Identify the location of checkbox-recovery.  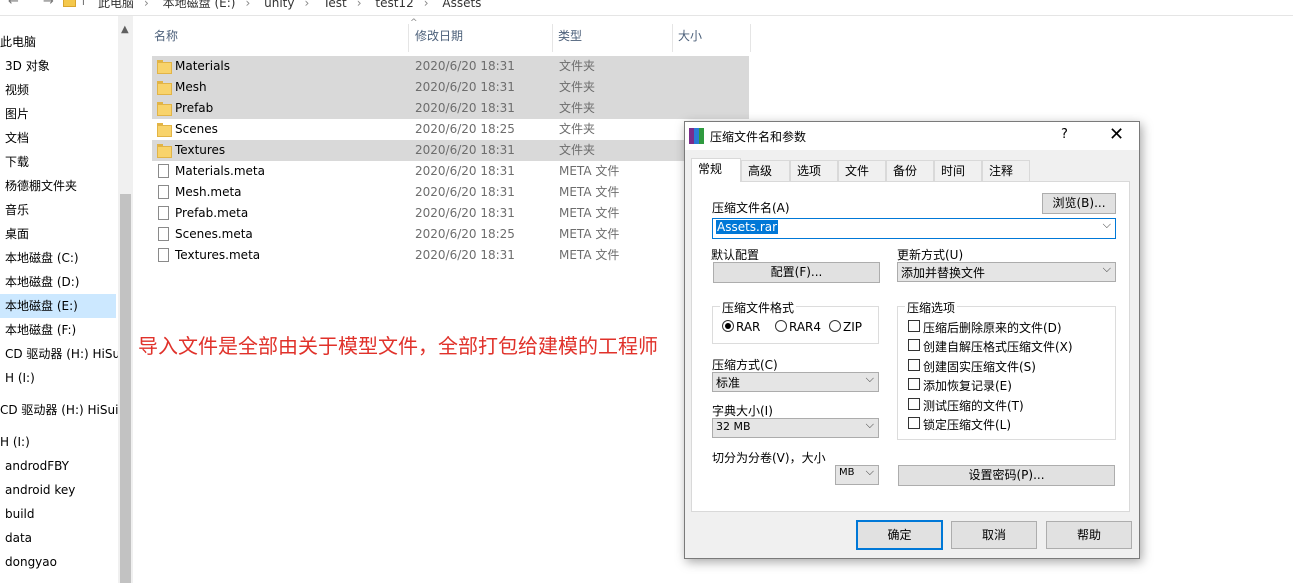
(914, 384).